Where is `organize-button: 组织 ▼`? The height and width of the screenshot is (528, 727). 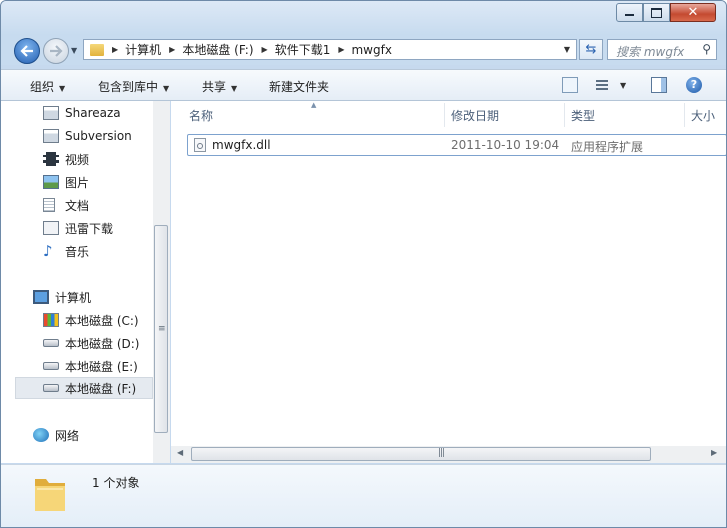
organize-button: 组织 ▼ is located at coordinates (47, 86).